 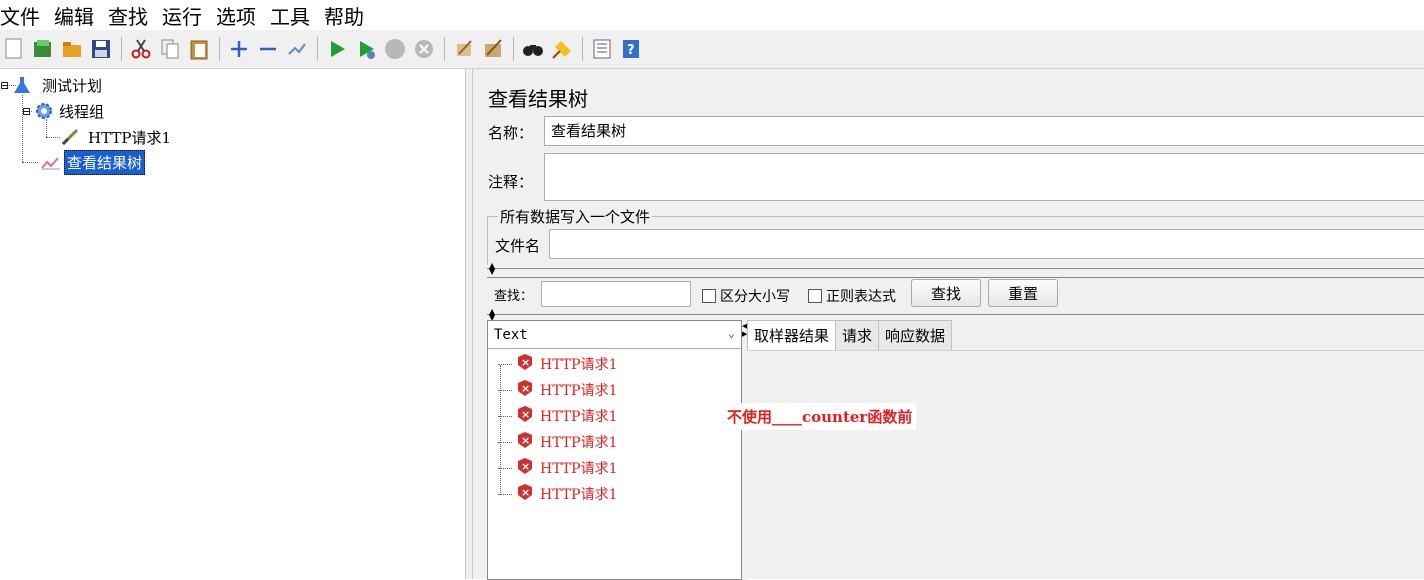 What do you see at coordinates (366, 49) in the screenshot?
I see `start-no-timers-icon` at bounding box center [366, 49].